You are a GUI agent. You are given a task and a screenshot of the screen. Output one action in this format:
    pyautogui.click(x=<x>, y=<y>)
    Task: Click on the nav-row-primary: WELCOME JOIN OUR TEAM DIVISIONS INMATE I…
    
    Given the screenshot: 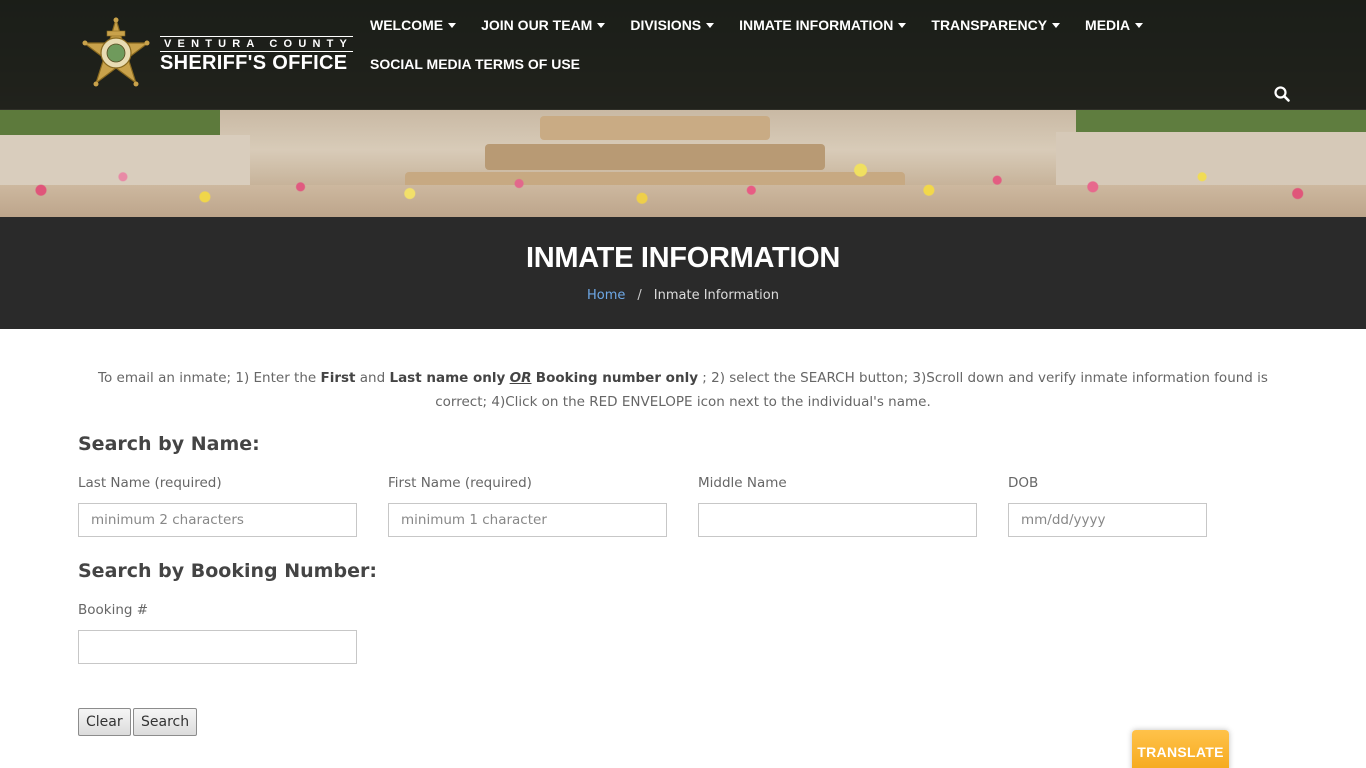 What is the action you would take?
    pyautogui.click(x=770, y=25)
    